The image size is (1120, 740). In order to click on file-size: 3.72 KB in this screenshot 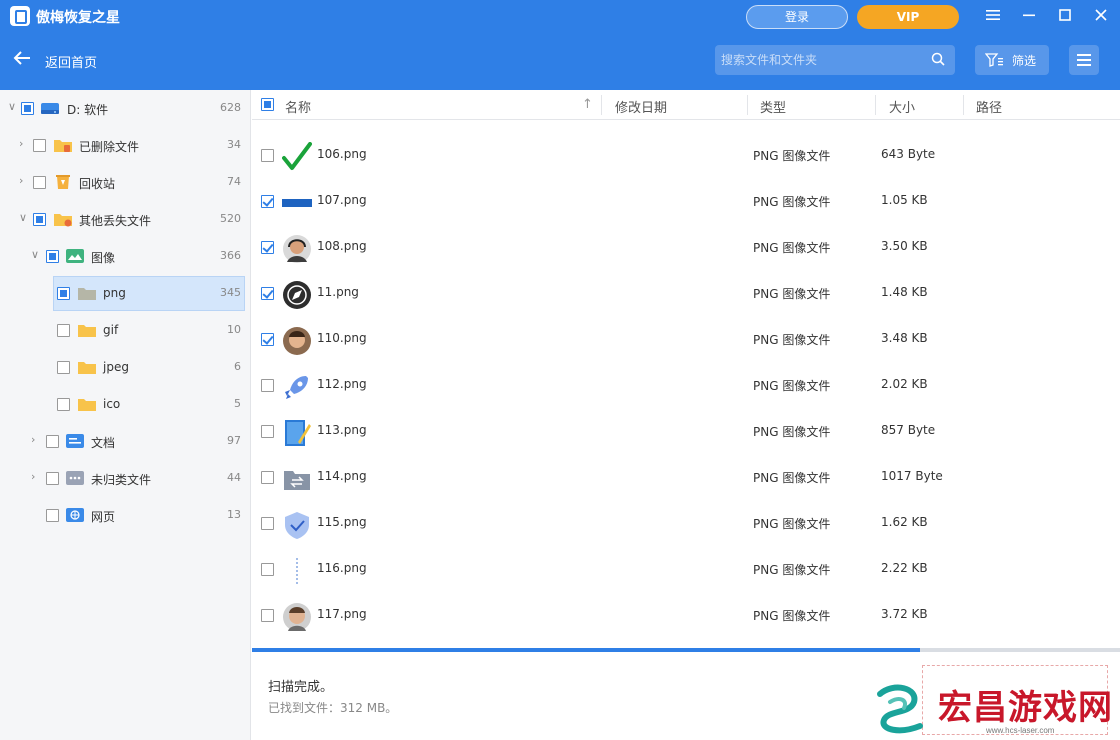, I will do `click(904, 614)`.